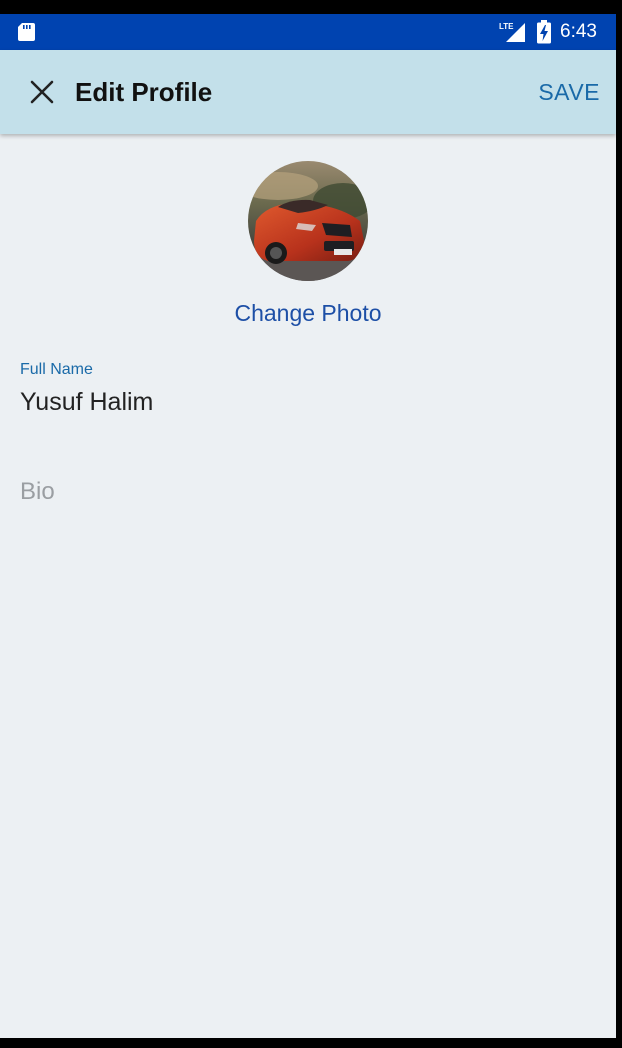  I want to click on avatar, so click(308, 221).